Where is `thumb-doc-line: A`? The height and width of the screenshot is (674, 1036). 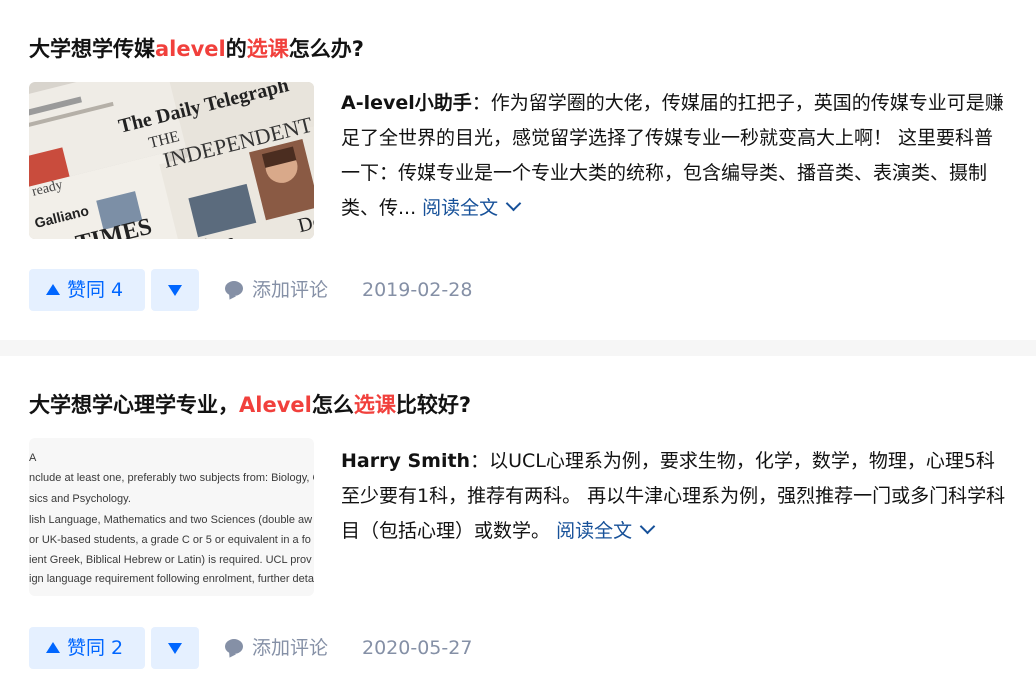 thumb-doc-line: A is located at coordinates (33, 458).